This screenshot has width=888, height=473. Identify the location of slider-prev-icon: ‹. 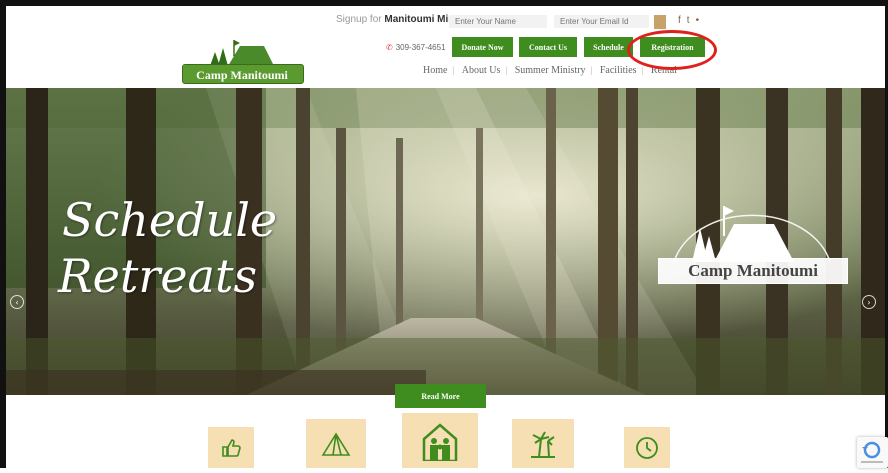
(17, 302).